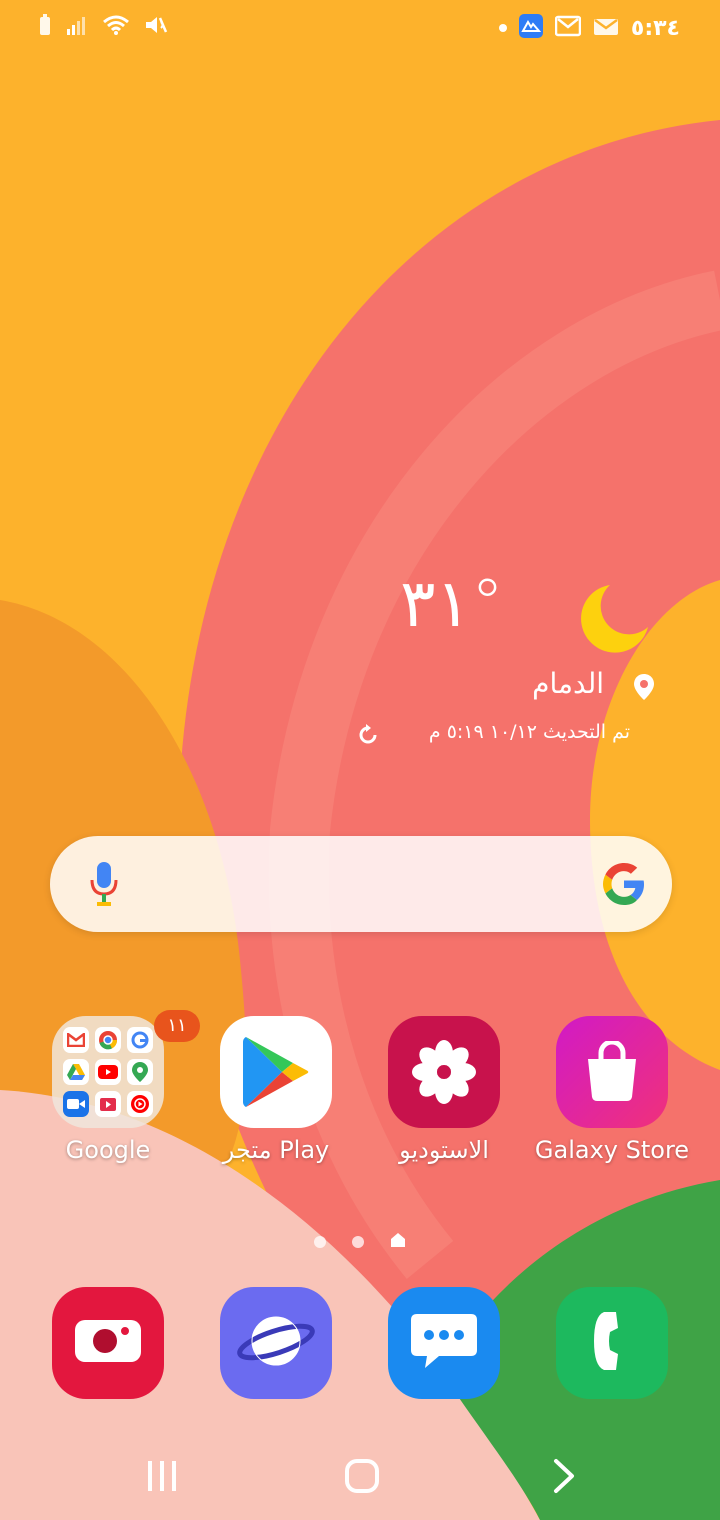 The height and width of the screenshot is (1520, 720). Describe the element at coordinates (504, 660) in the screenshot. I see `weather-widget: ٣١° الدمام تم التحديث ١٠/١٢ ٥:١٩ م` at that location.